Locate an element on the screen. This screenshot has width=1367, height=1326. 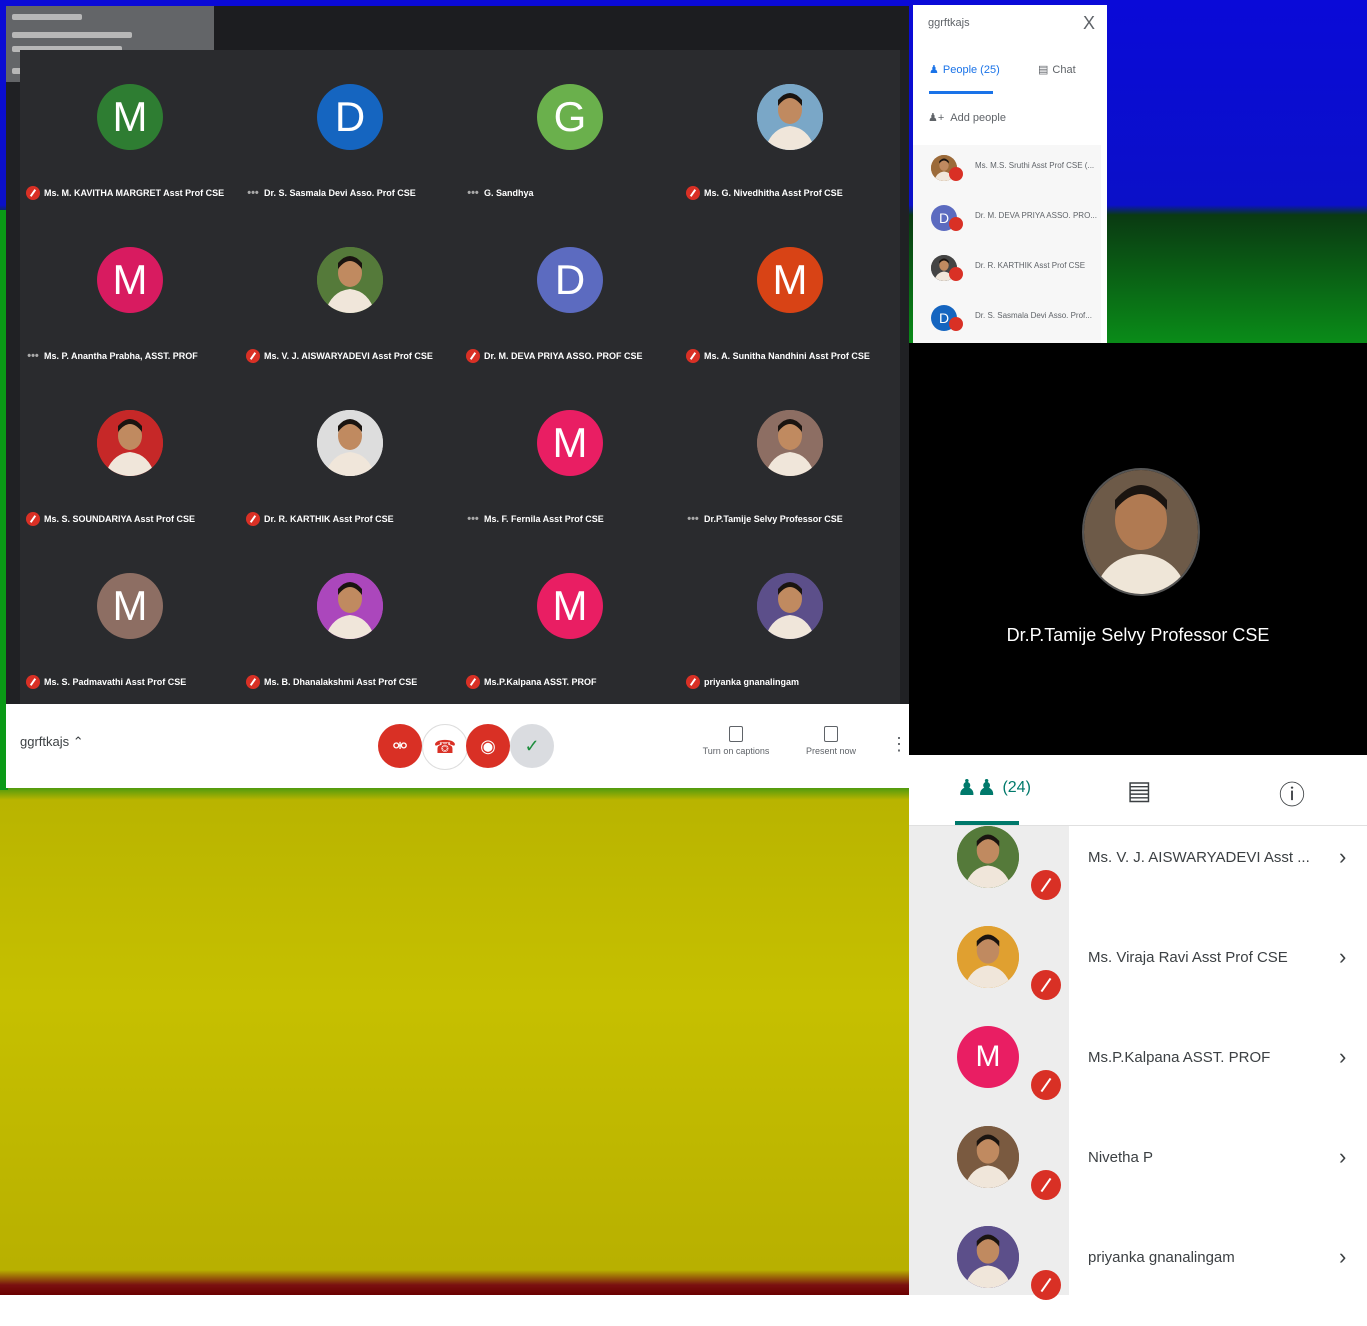
presenter-name: Dr.P.Tamije Selvy Professor CSE is located at coordinates (1138, 635).